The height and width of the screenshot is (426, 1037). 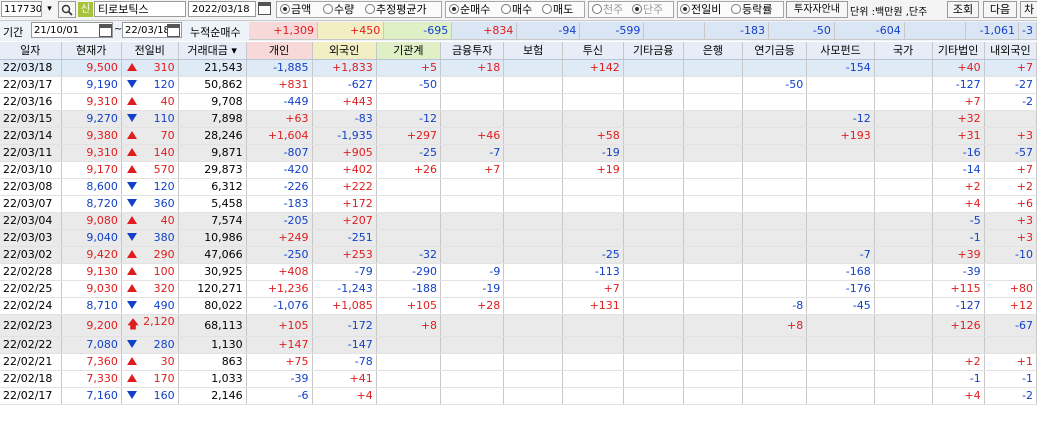 What do you see at coordinates (49, 9) in the screenshot?
I see `dropdown-arrow-icon: ▾` at bounding box center [49, 9].